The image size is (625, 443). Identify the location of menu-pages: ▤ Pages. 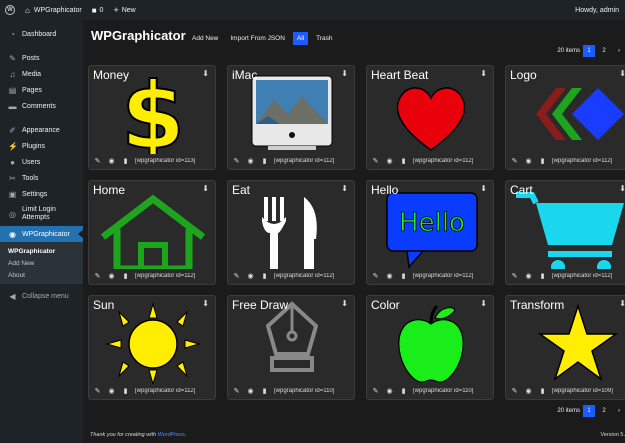
(41, 90).